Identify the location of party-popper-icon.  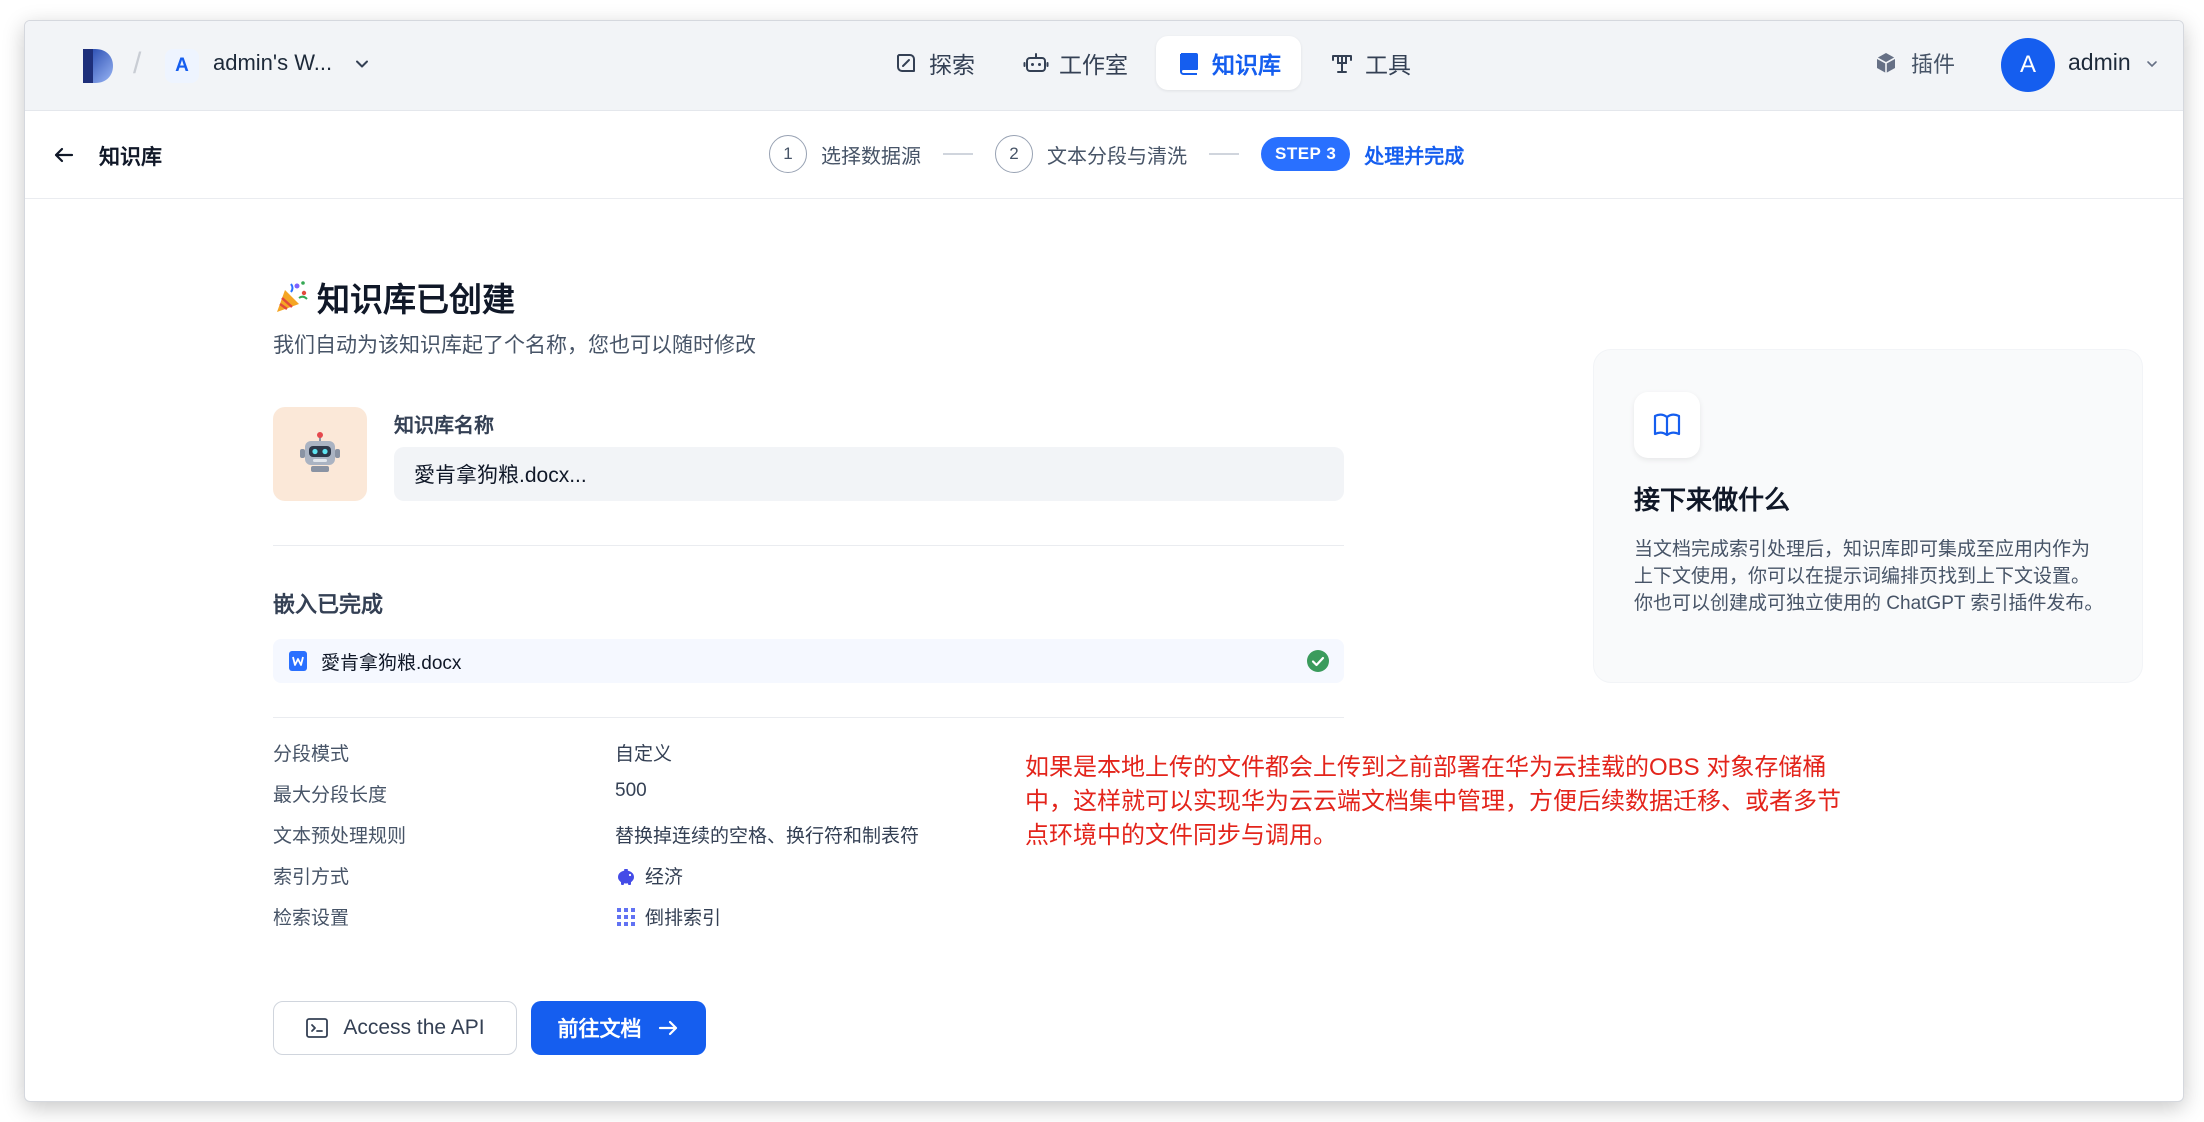
(292, 296).